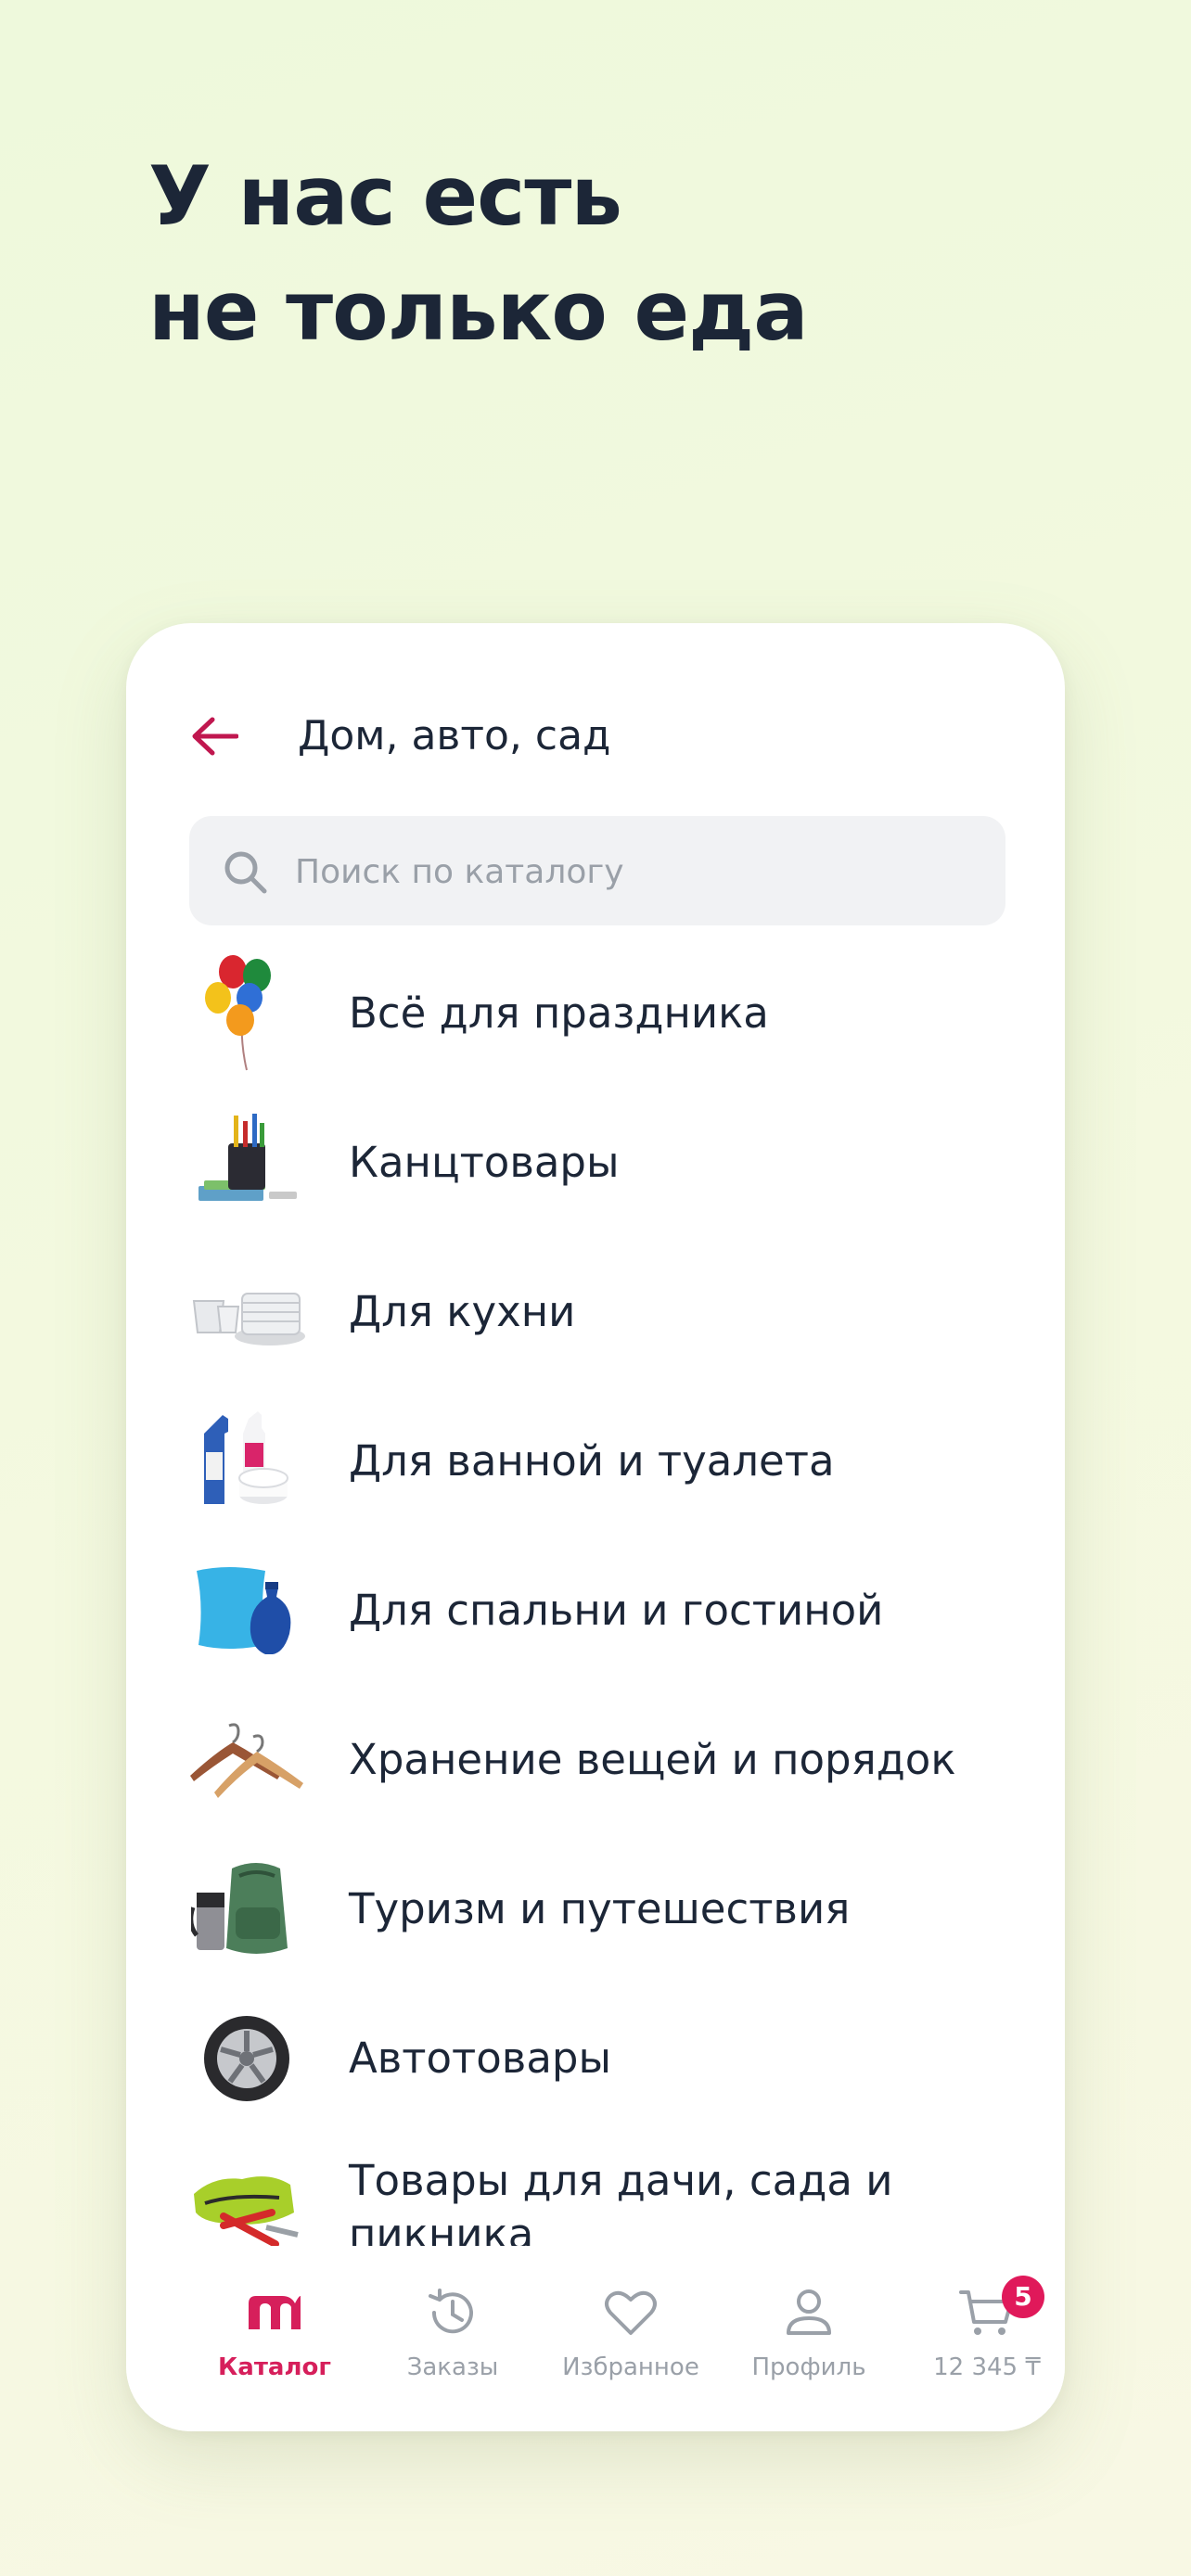 The height and width of the screenshot is (2576, 1191). I want to click on category-item-travel: Туризм и путешествия, so click(595, 1909).